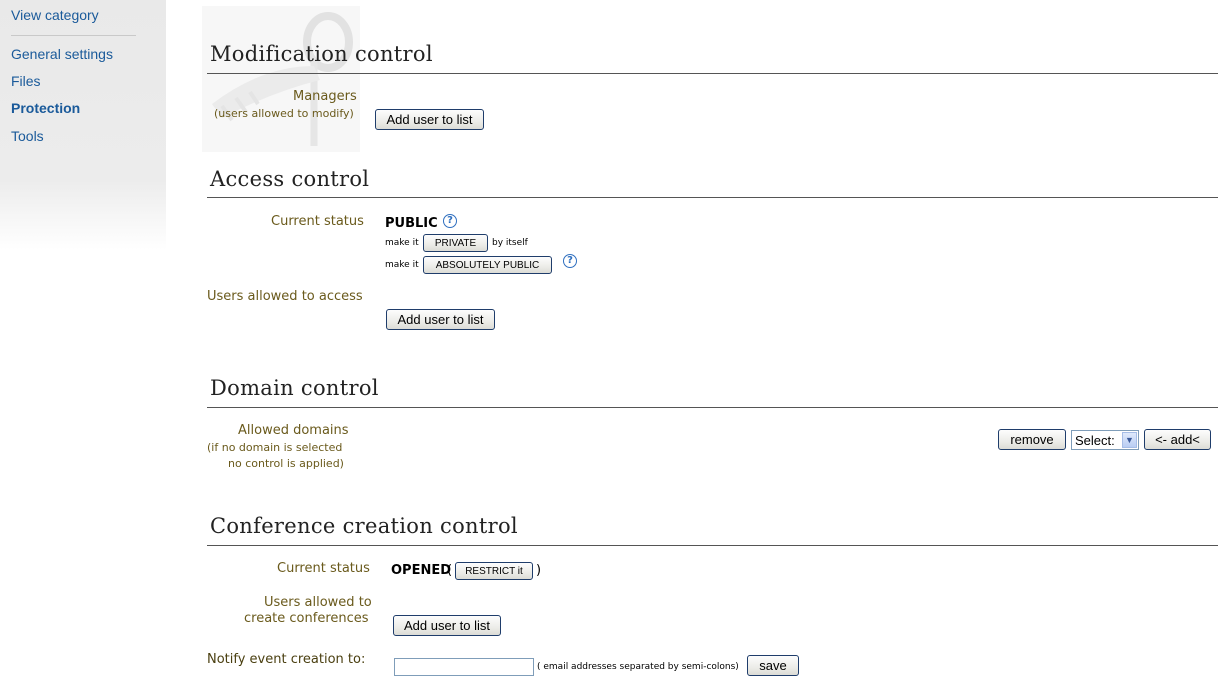 Image resolution: width=1222 pixels, height=699 pixels. I want to click on add-manager-button: Add user to list, so click(429, 119).